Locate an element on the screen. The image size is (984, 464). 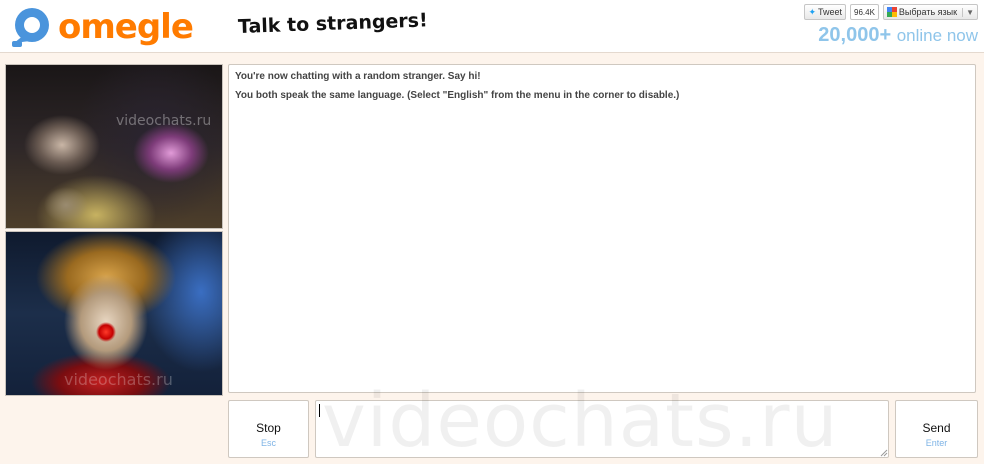
tagline: Talk to strangers! is located at coordinates (333, 23).